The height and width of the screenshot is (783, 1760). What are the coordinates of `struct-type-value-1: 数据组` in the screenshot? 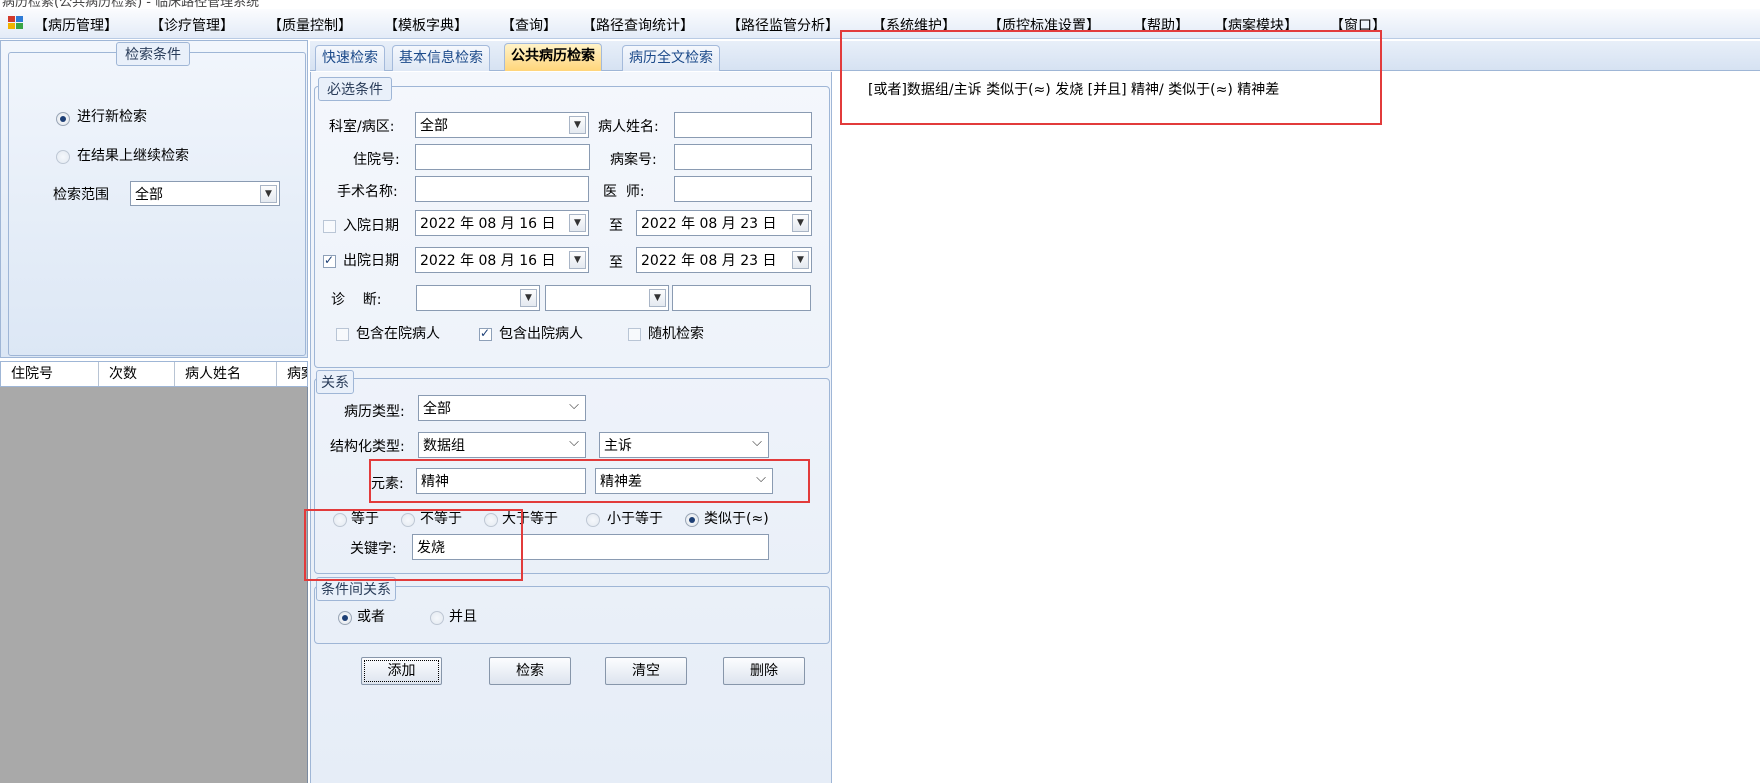 It's located at (444, 446).